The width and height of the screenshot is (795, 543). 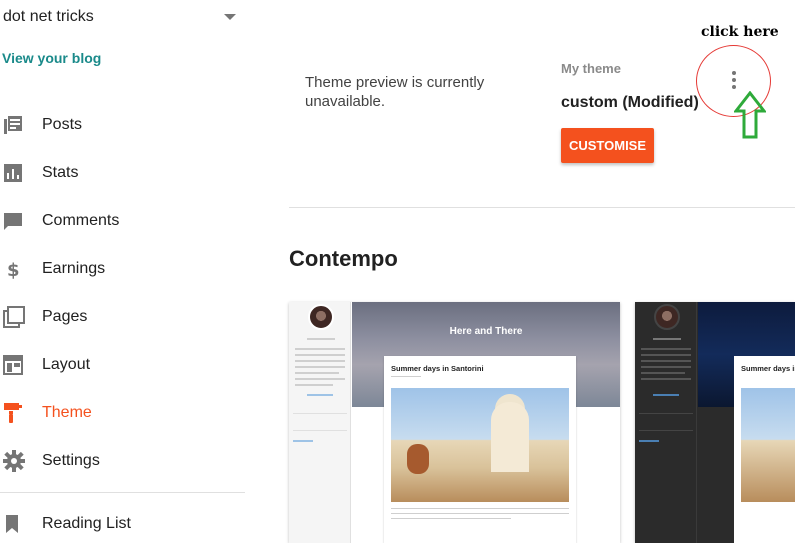 I want to click on annotation-text: click here, so click(x=740, y=32).